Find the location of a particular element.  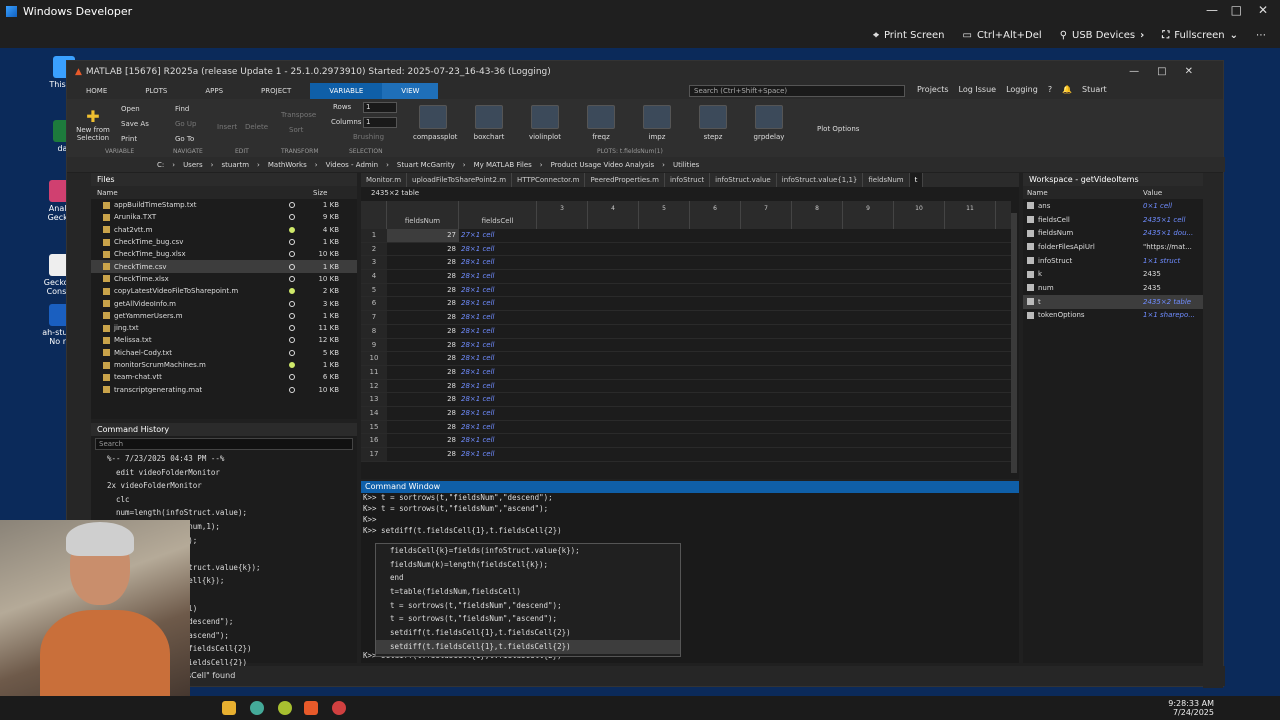

history-popup-item: setdiff(t.fieldsCell{1},t.fieldsCell{2}) is located at coordinates (528, 633).